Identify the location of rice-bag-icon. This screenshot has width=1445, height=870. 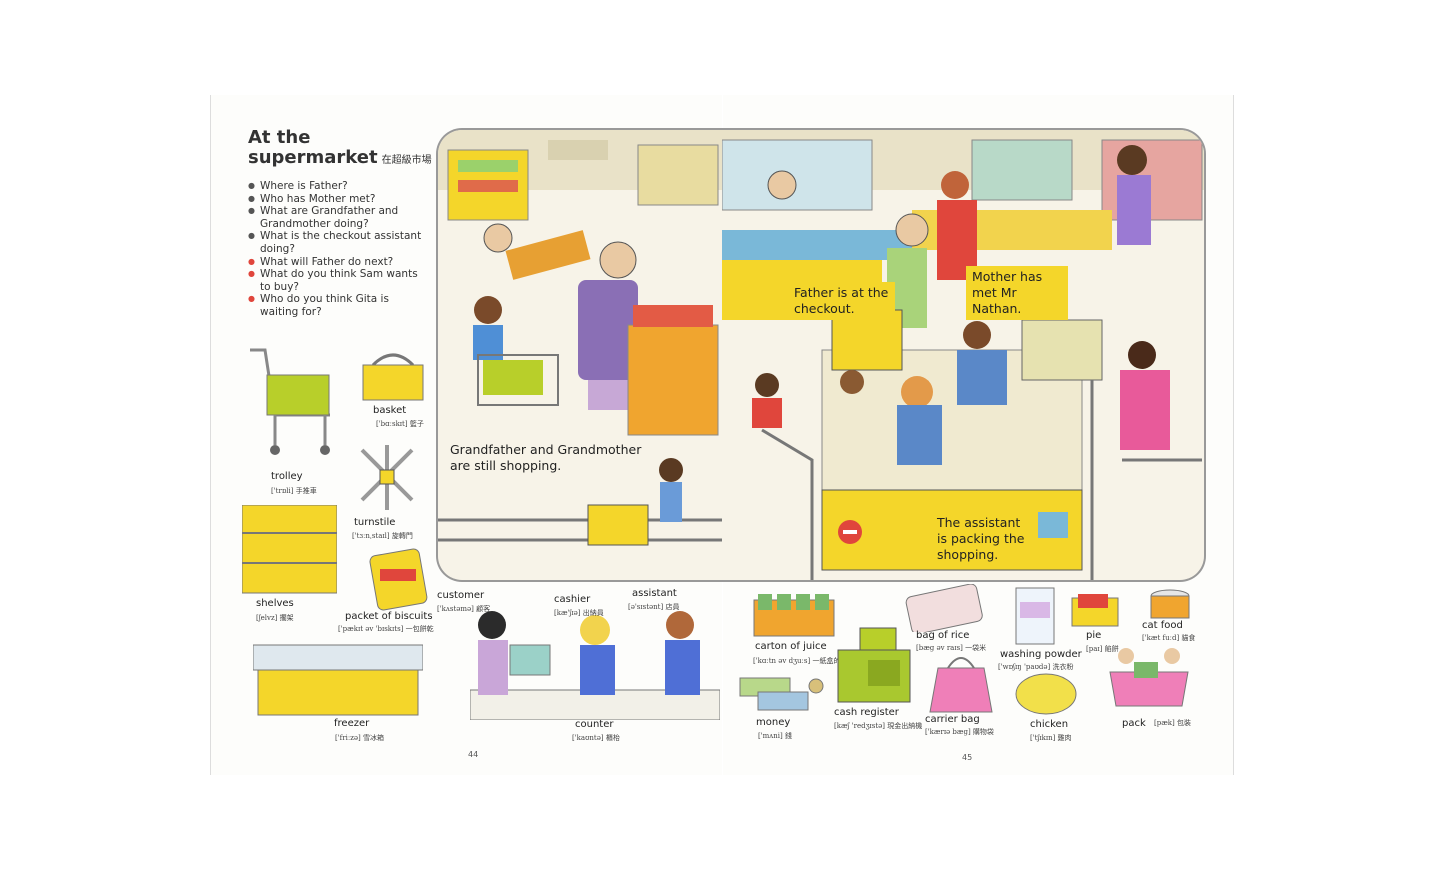
(944, 608).